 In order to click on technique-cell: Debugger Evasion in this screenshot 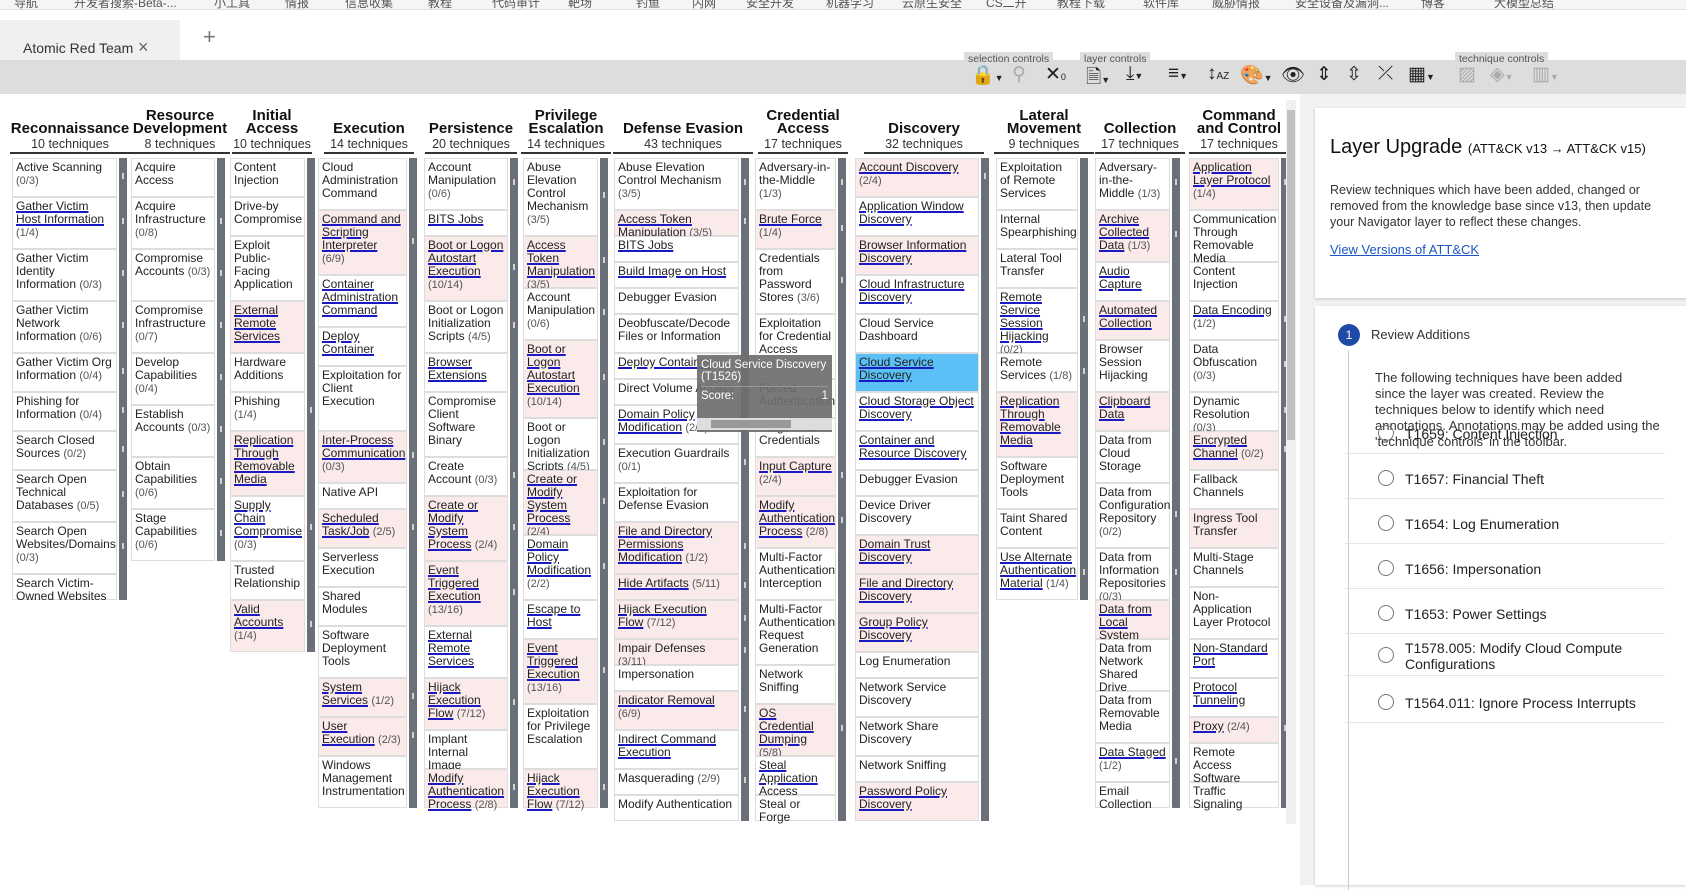, I will do `click(676, 301)`.